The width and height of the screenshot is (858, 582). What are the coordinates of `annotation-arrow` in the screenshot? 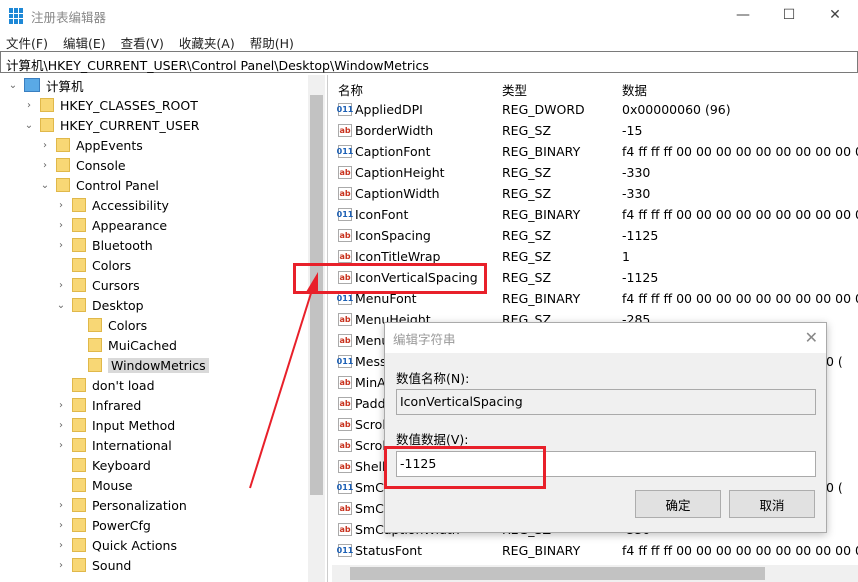 It's located at (283, 380).